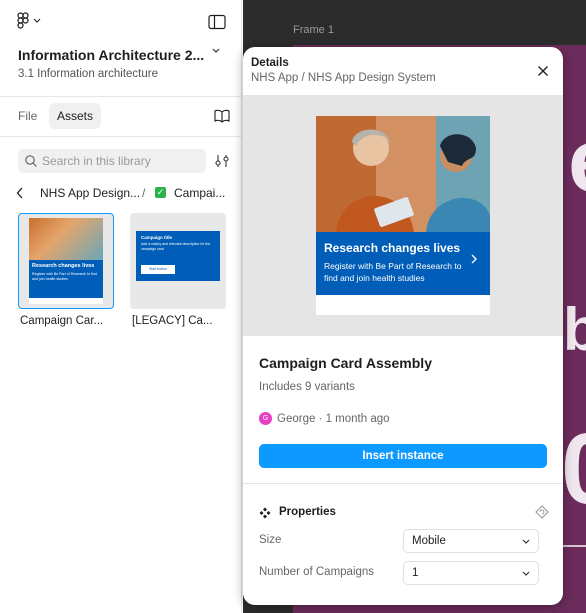 Image resolution: width=586 pixels, height=613 pixels. Describe the element at coordinates (75, 116) in the screenshot. I see `tab-assets: Assets` at that location.